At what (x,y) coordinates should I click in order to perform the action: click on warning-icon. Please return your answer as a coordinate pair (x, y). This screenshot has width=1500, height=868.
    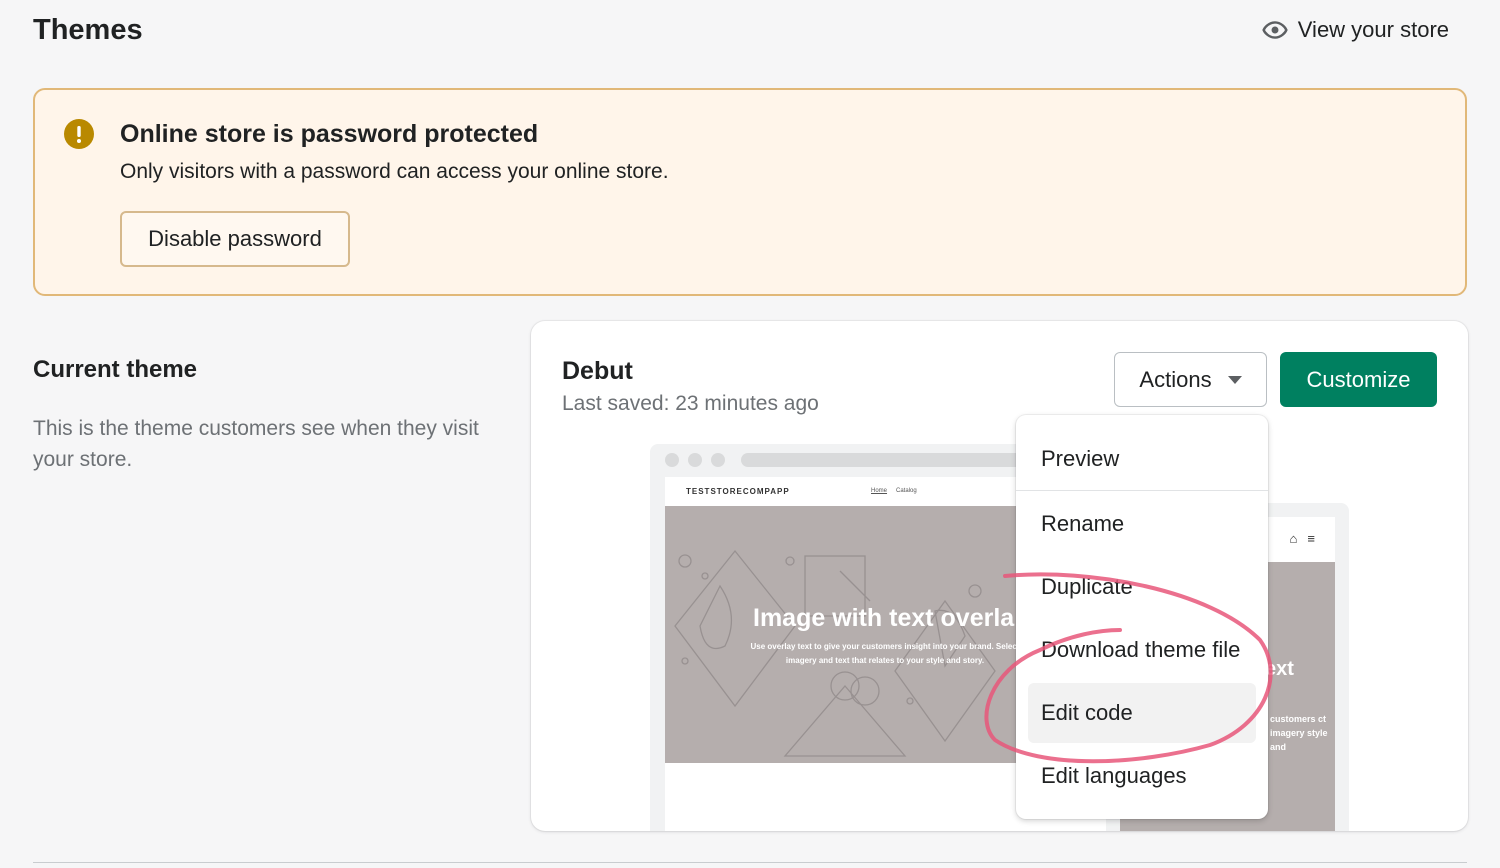
    Looking at the image, I should click on (79, 134).